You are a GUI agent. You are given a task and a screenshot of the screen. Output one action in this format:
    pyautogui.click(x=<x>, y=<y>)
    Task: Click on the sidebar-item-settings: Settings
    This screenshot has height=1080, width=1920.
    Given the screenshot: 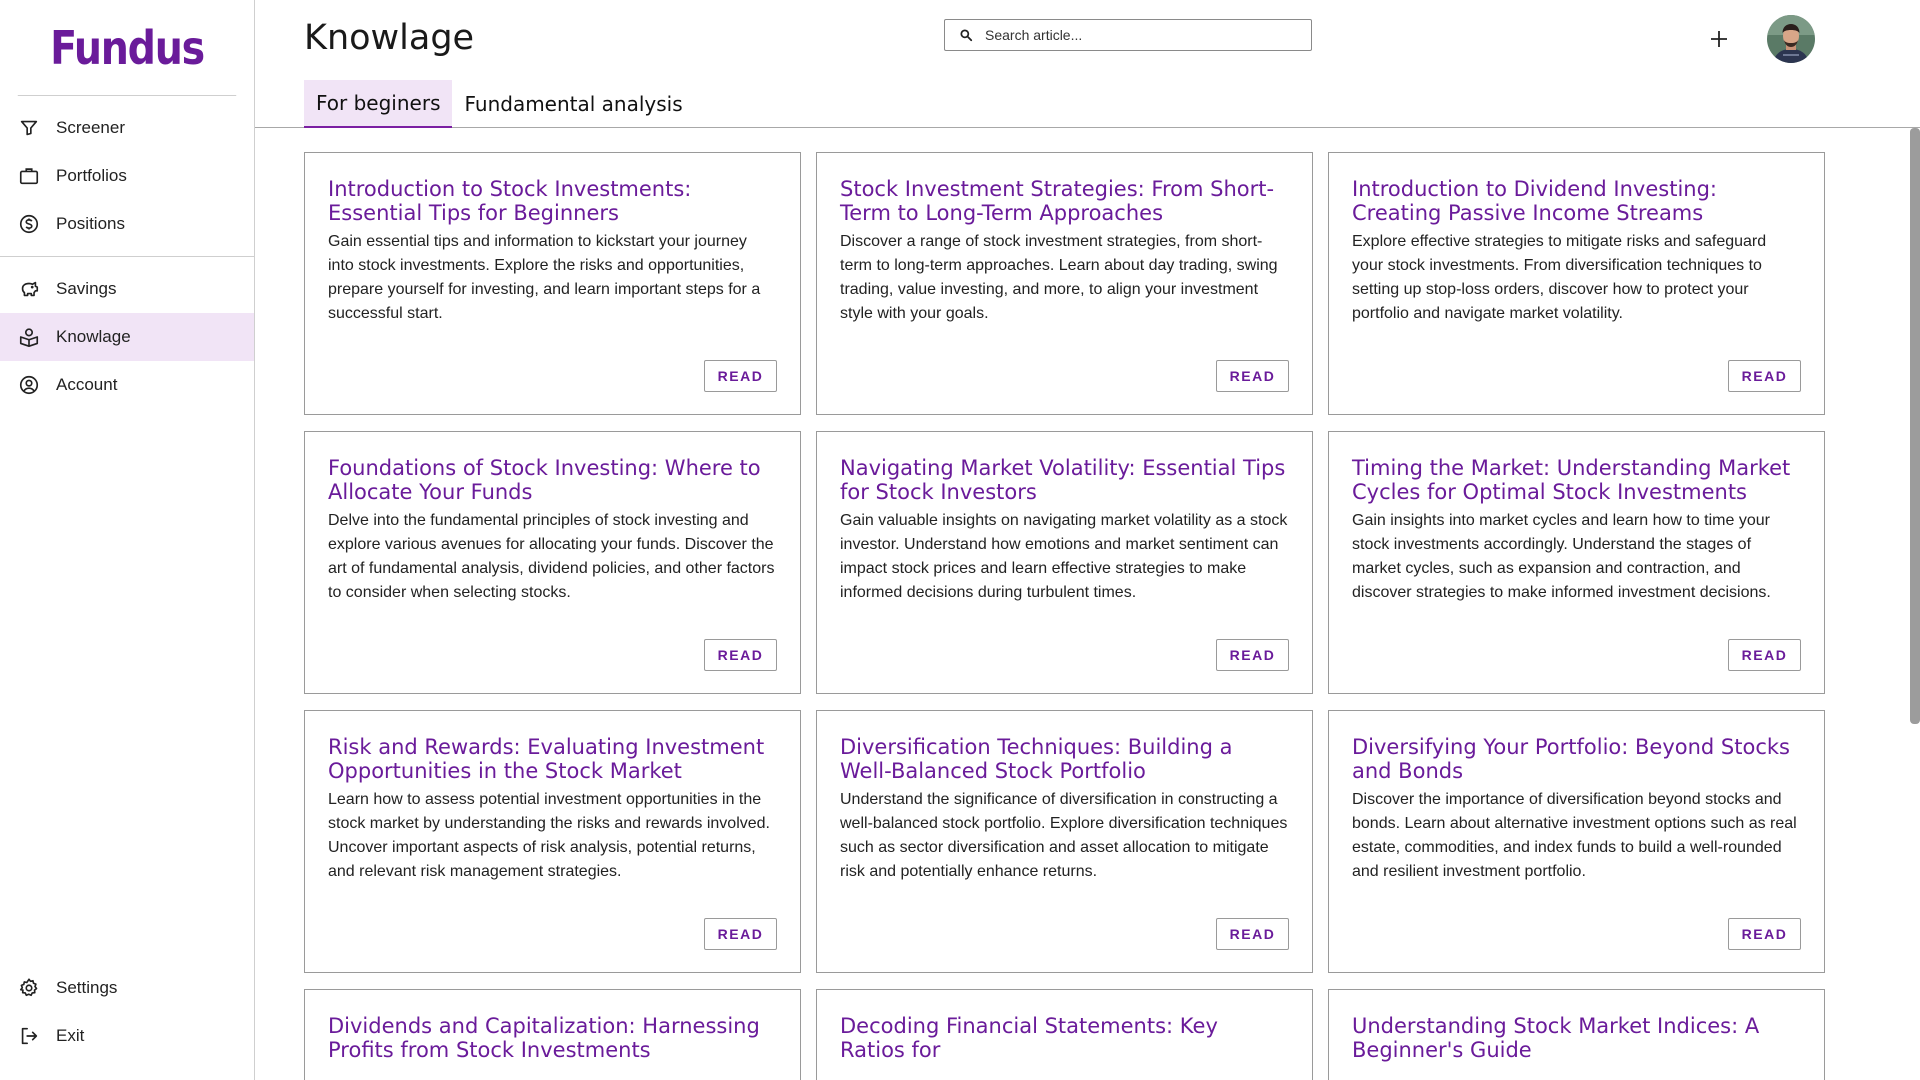 What is the action you would take?
    pyautogui.click(x=127, y=988)
    